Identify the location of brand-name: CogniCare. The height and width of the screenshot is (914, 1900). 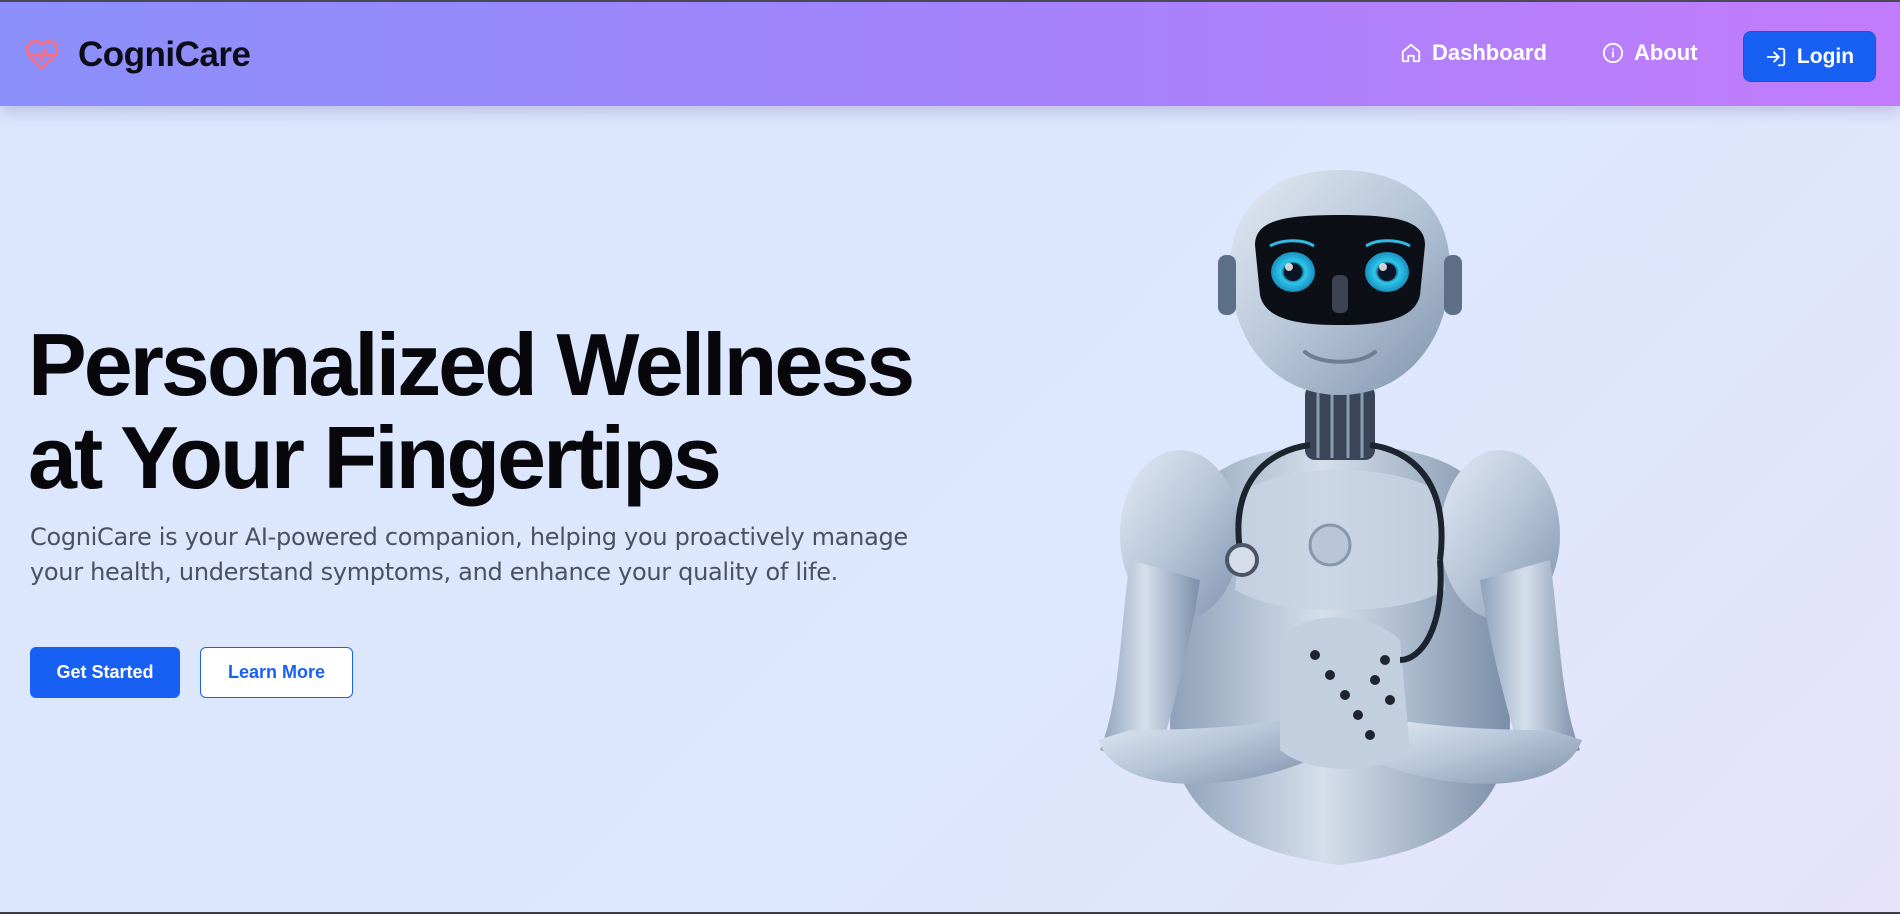
(164, 54).